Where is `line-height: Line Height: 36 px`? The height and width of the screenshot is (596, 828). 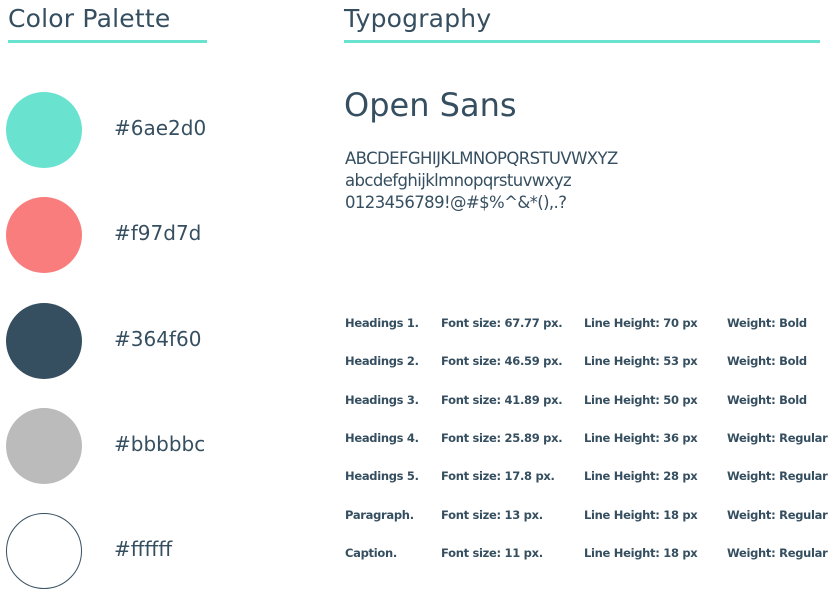
line-height: Line Height: 36 px is located at coordinates (641, 438).